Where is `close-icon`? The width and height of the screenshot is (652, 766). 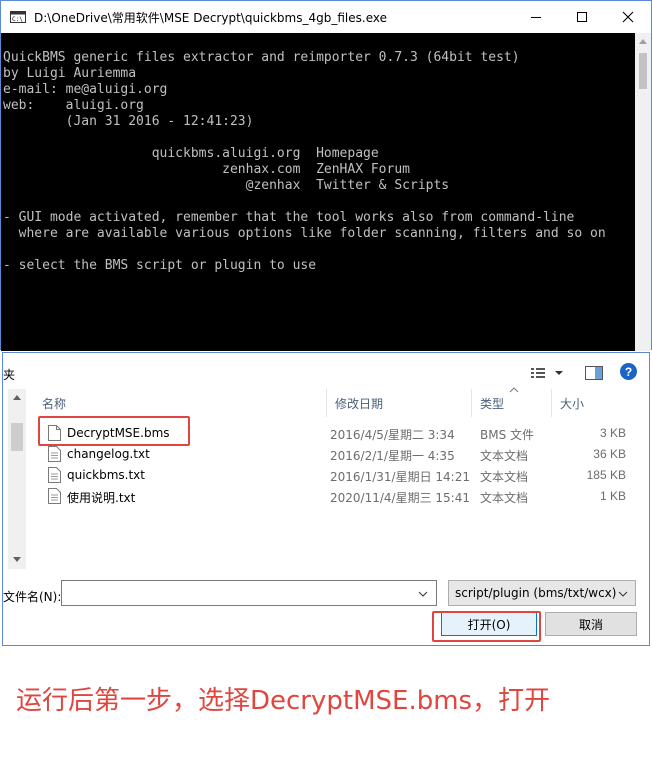 close-icon is located at coordinates (628, 17).